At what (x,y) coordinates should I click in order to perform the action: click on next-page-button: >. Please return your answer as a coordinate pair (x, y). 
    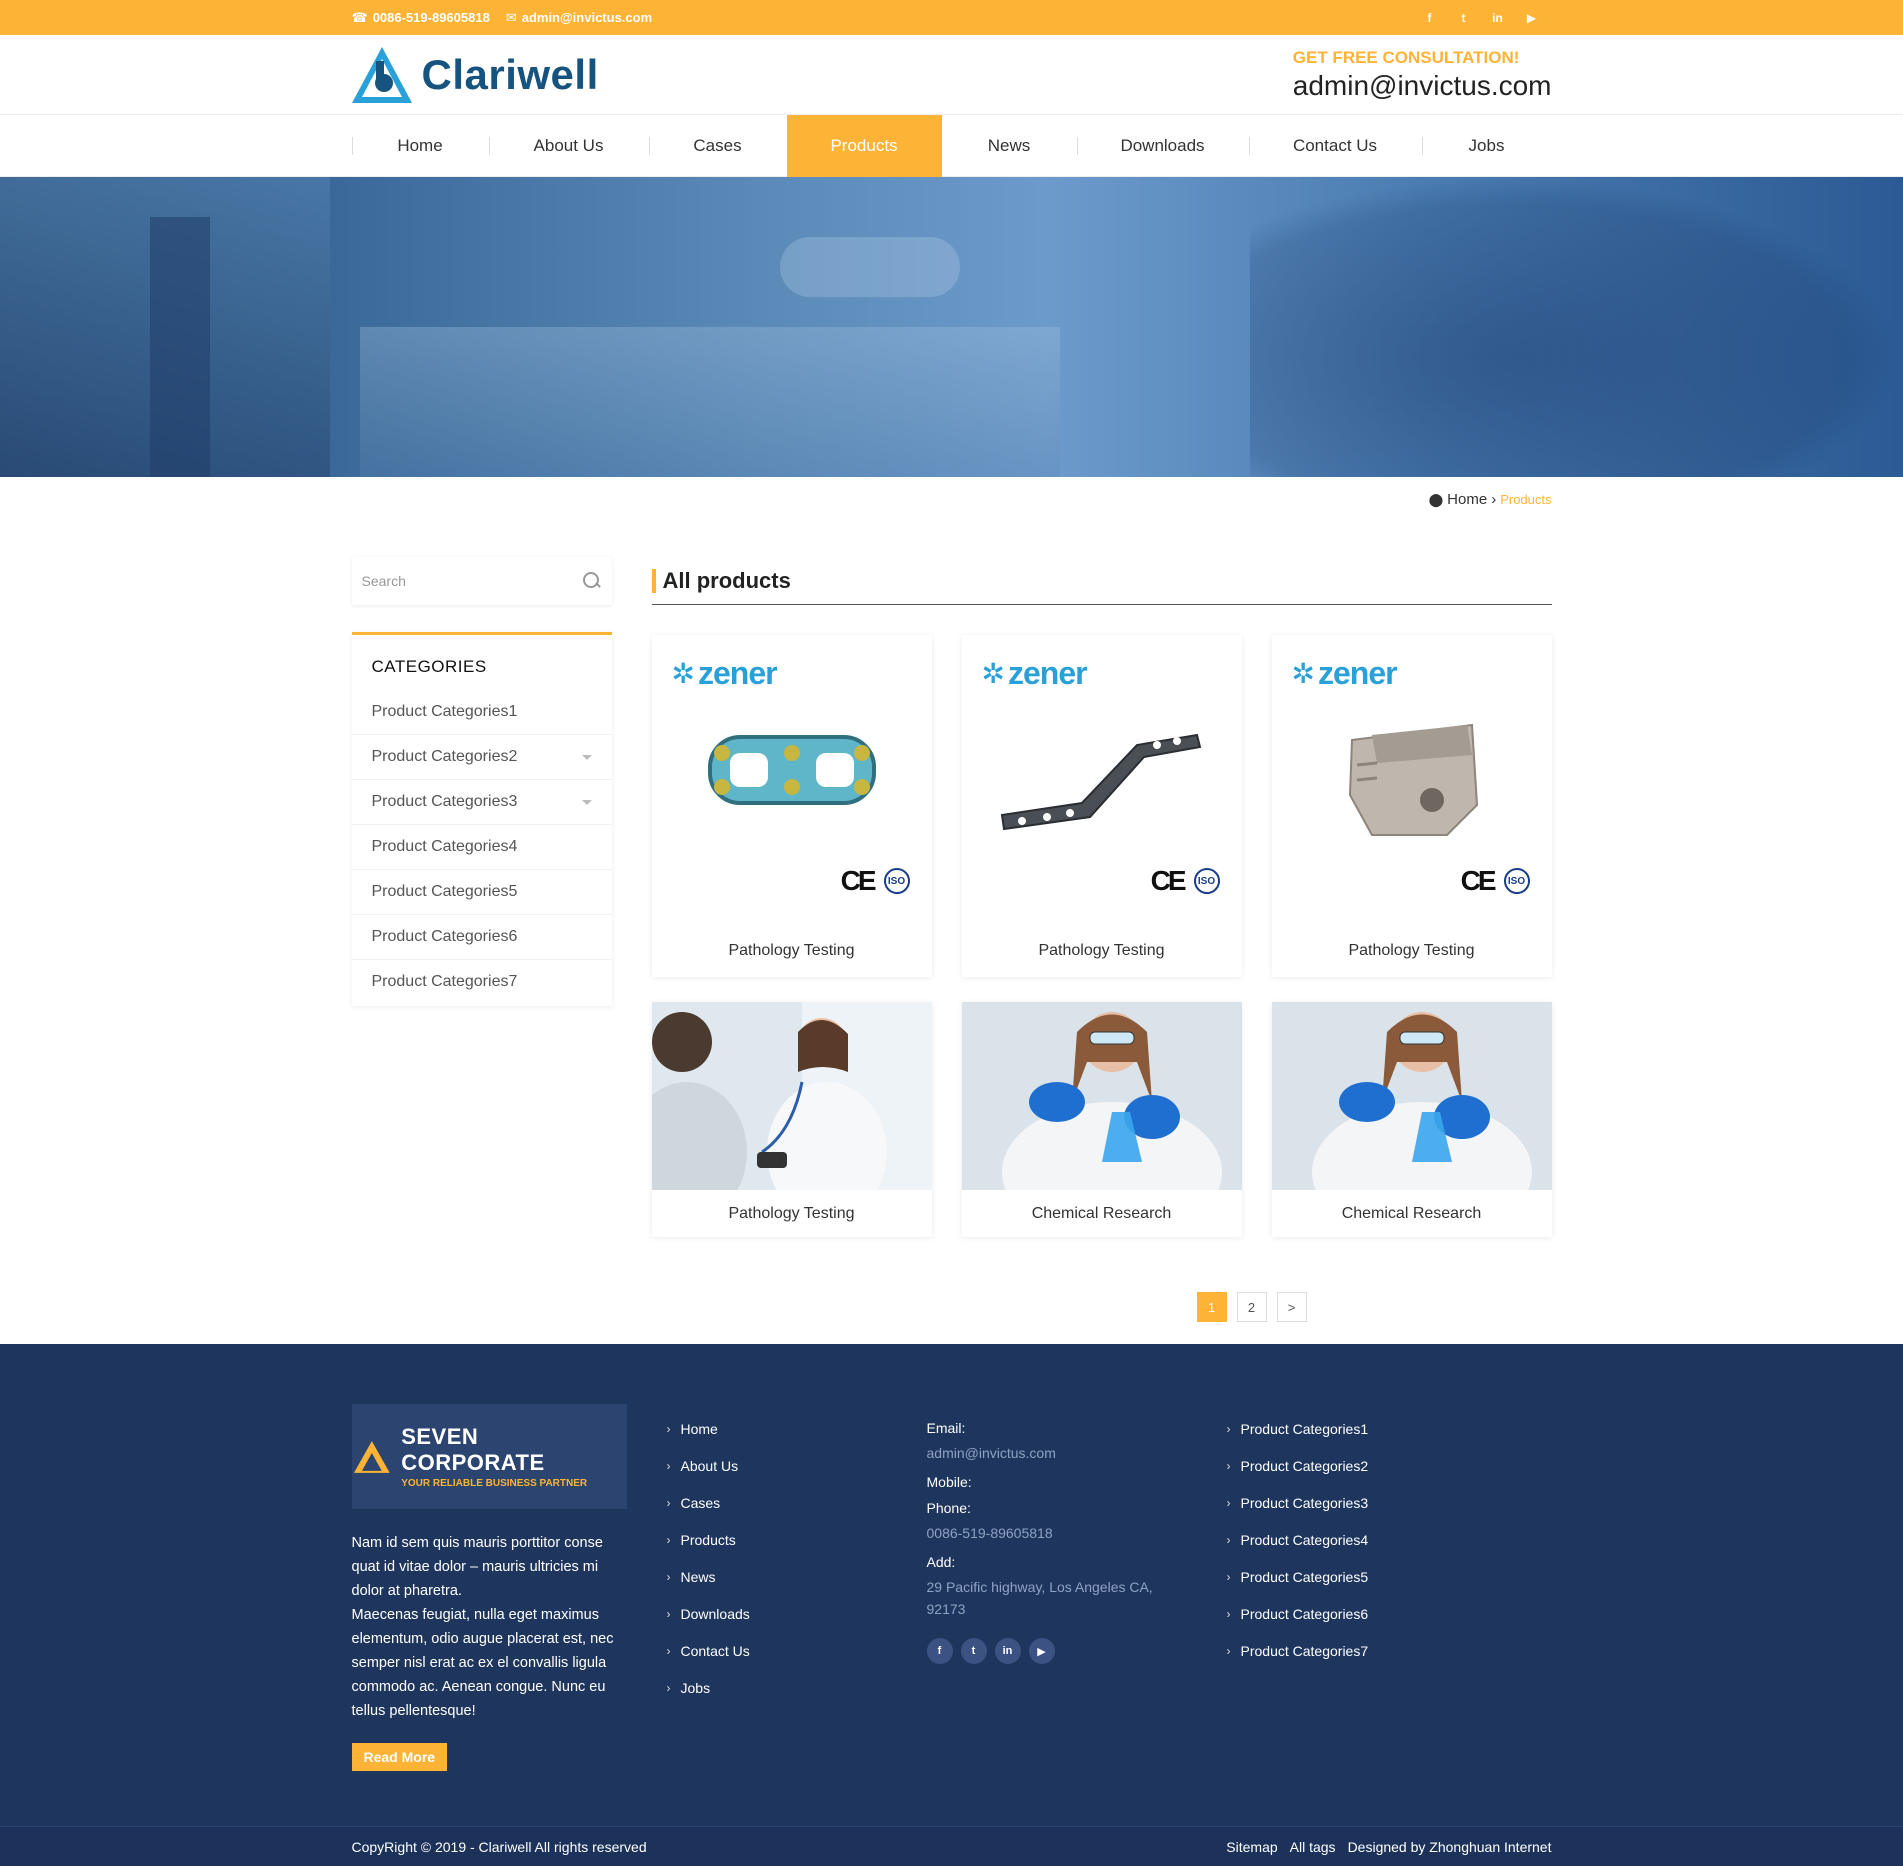
    Looking at the image, I should click on (1291, 1307).